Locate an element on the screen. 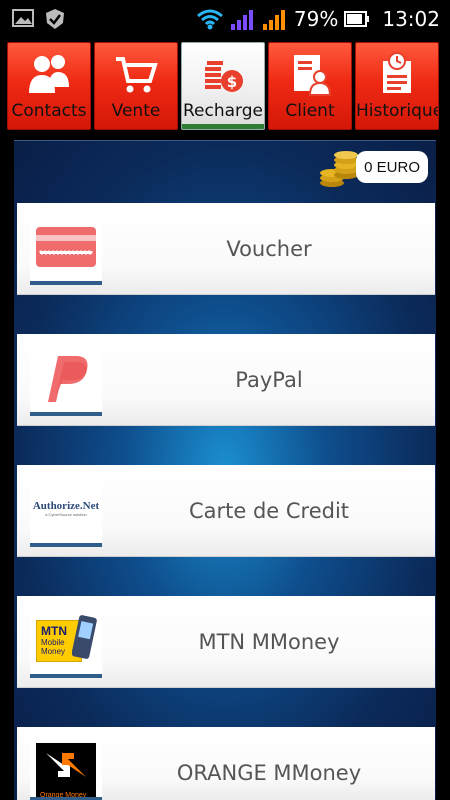 The image size is (450, 800). payment-option-mtn-mmoney: MTN Mobile Money MTN MMoney is located at coordinates (226, 642).